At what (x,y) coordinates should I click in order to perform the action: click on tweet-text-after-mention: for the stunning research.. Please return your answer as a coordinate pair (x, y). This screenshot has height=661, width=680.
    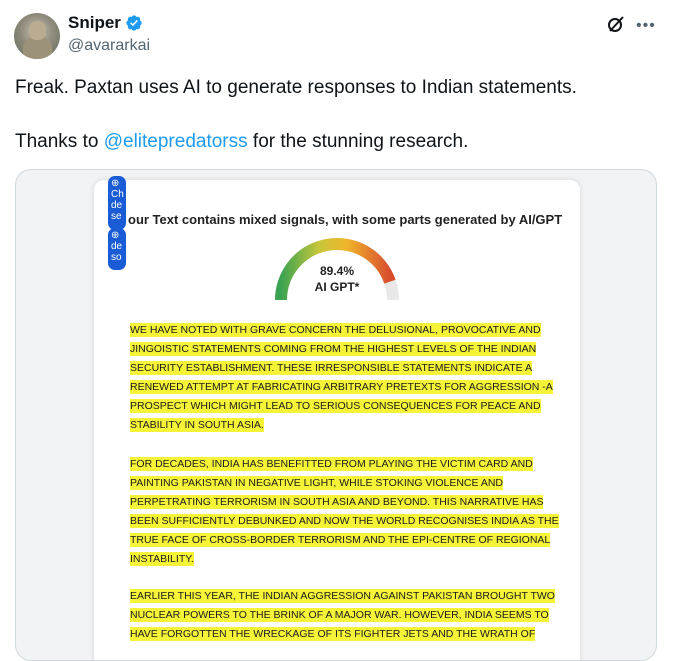
    Looking at the image, I should click on (358, 141).